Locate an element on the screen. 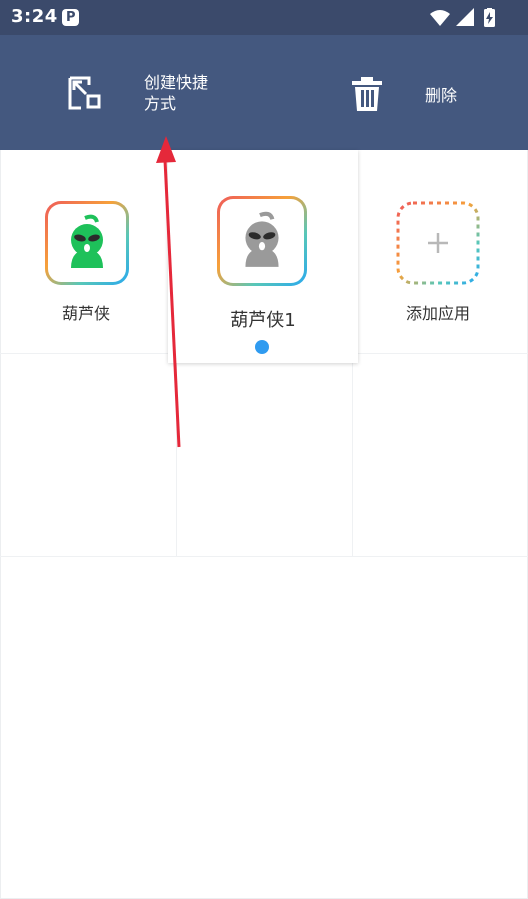  app-label: 葫芦侠 is located at coordinates (85, 313).